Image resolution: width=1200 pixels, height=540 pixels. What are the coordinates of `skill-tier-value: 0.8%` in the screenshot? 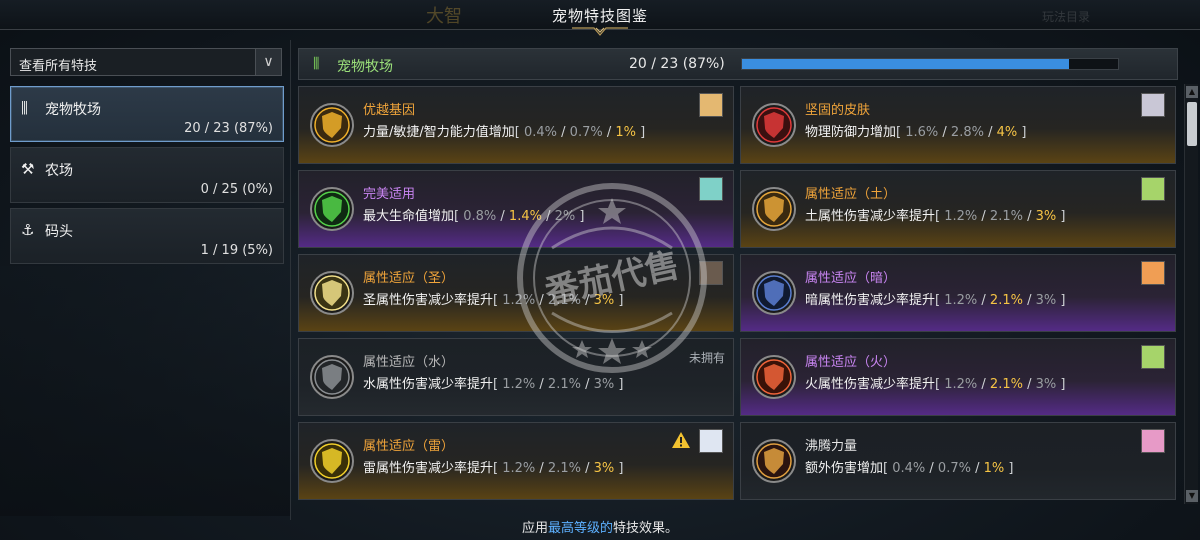 It's located at (480, 216).